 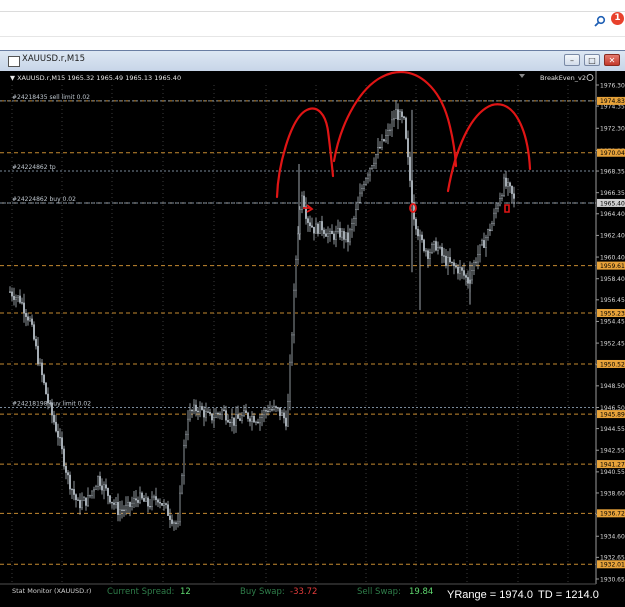 What do you see at coordinates (312, 61) in the screenshot?
I see `window-titlebar: XAUUSD.r,M15 – □ ✕` at bounding box center [312, 61].